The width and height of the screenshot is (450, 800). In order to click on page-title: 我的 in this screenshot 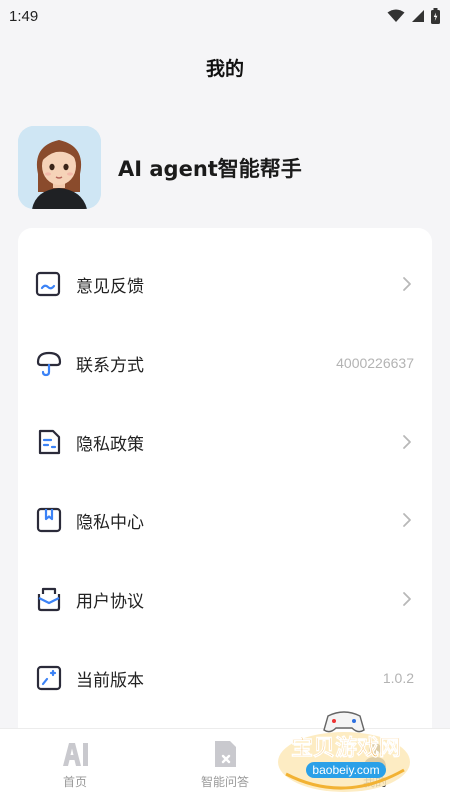, I will do `click(224, 69)`.